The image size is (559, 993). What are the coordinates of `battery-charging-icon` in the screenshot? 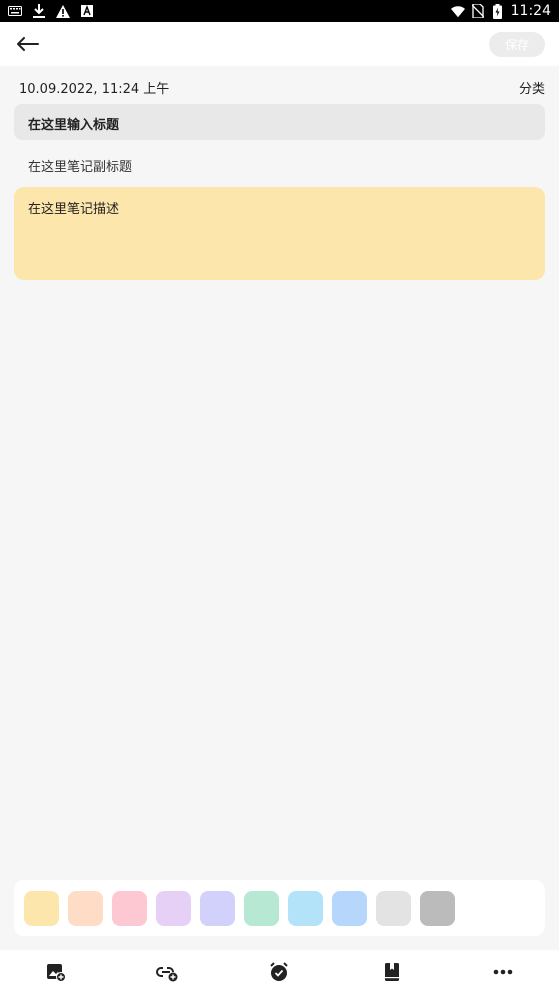 It's located at (498, 11).